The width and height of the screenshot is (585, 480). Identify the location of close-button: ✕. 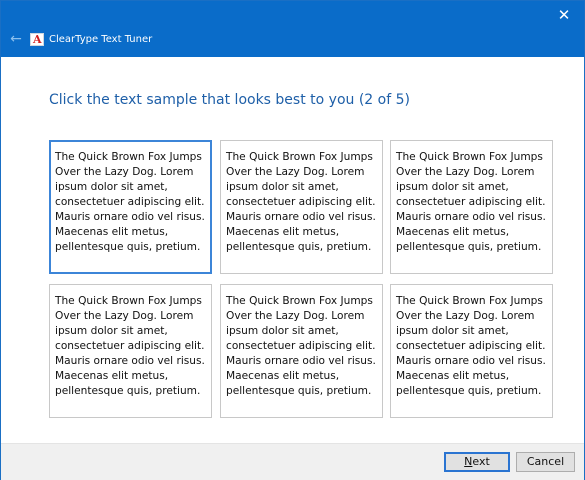
(564, 15).